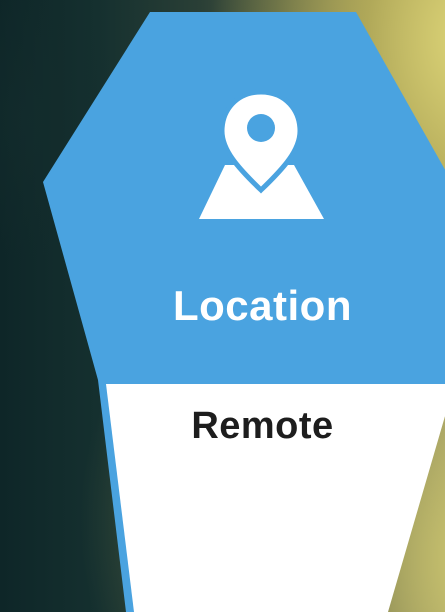  Describe the element at coordinates (262, 305) in the screenshot. I see `card-title: Location` at that location.